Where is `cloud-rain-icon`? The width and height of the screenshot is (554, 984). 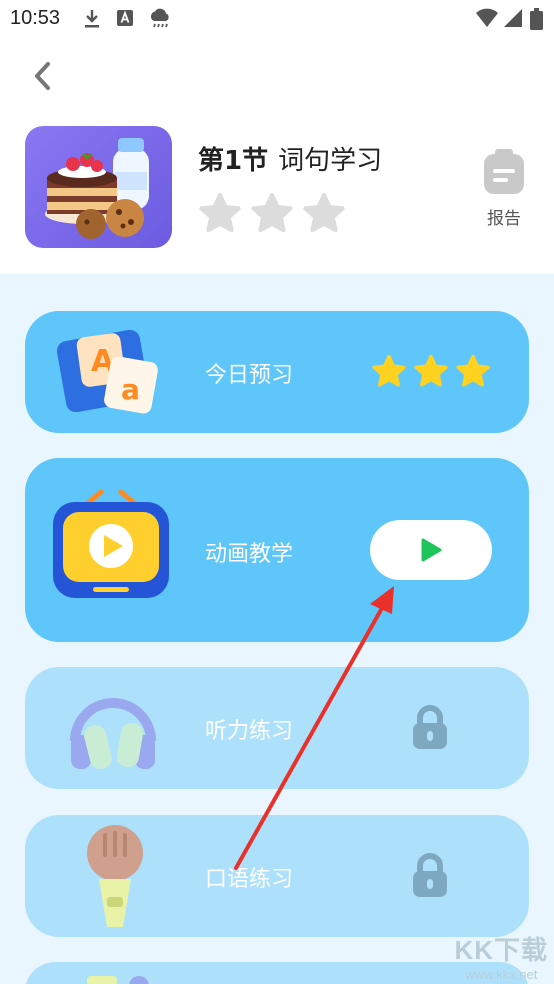 cloud-rain-icon is located at coordinates (159, 18).